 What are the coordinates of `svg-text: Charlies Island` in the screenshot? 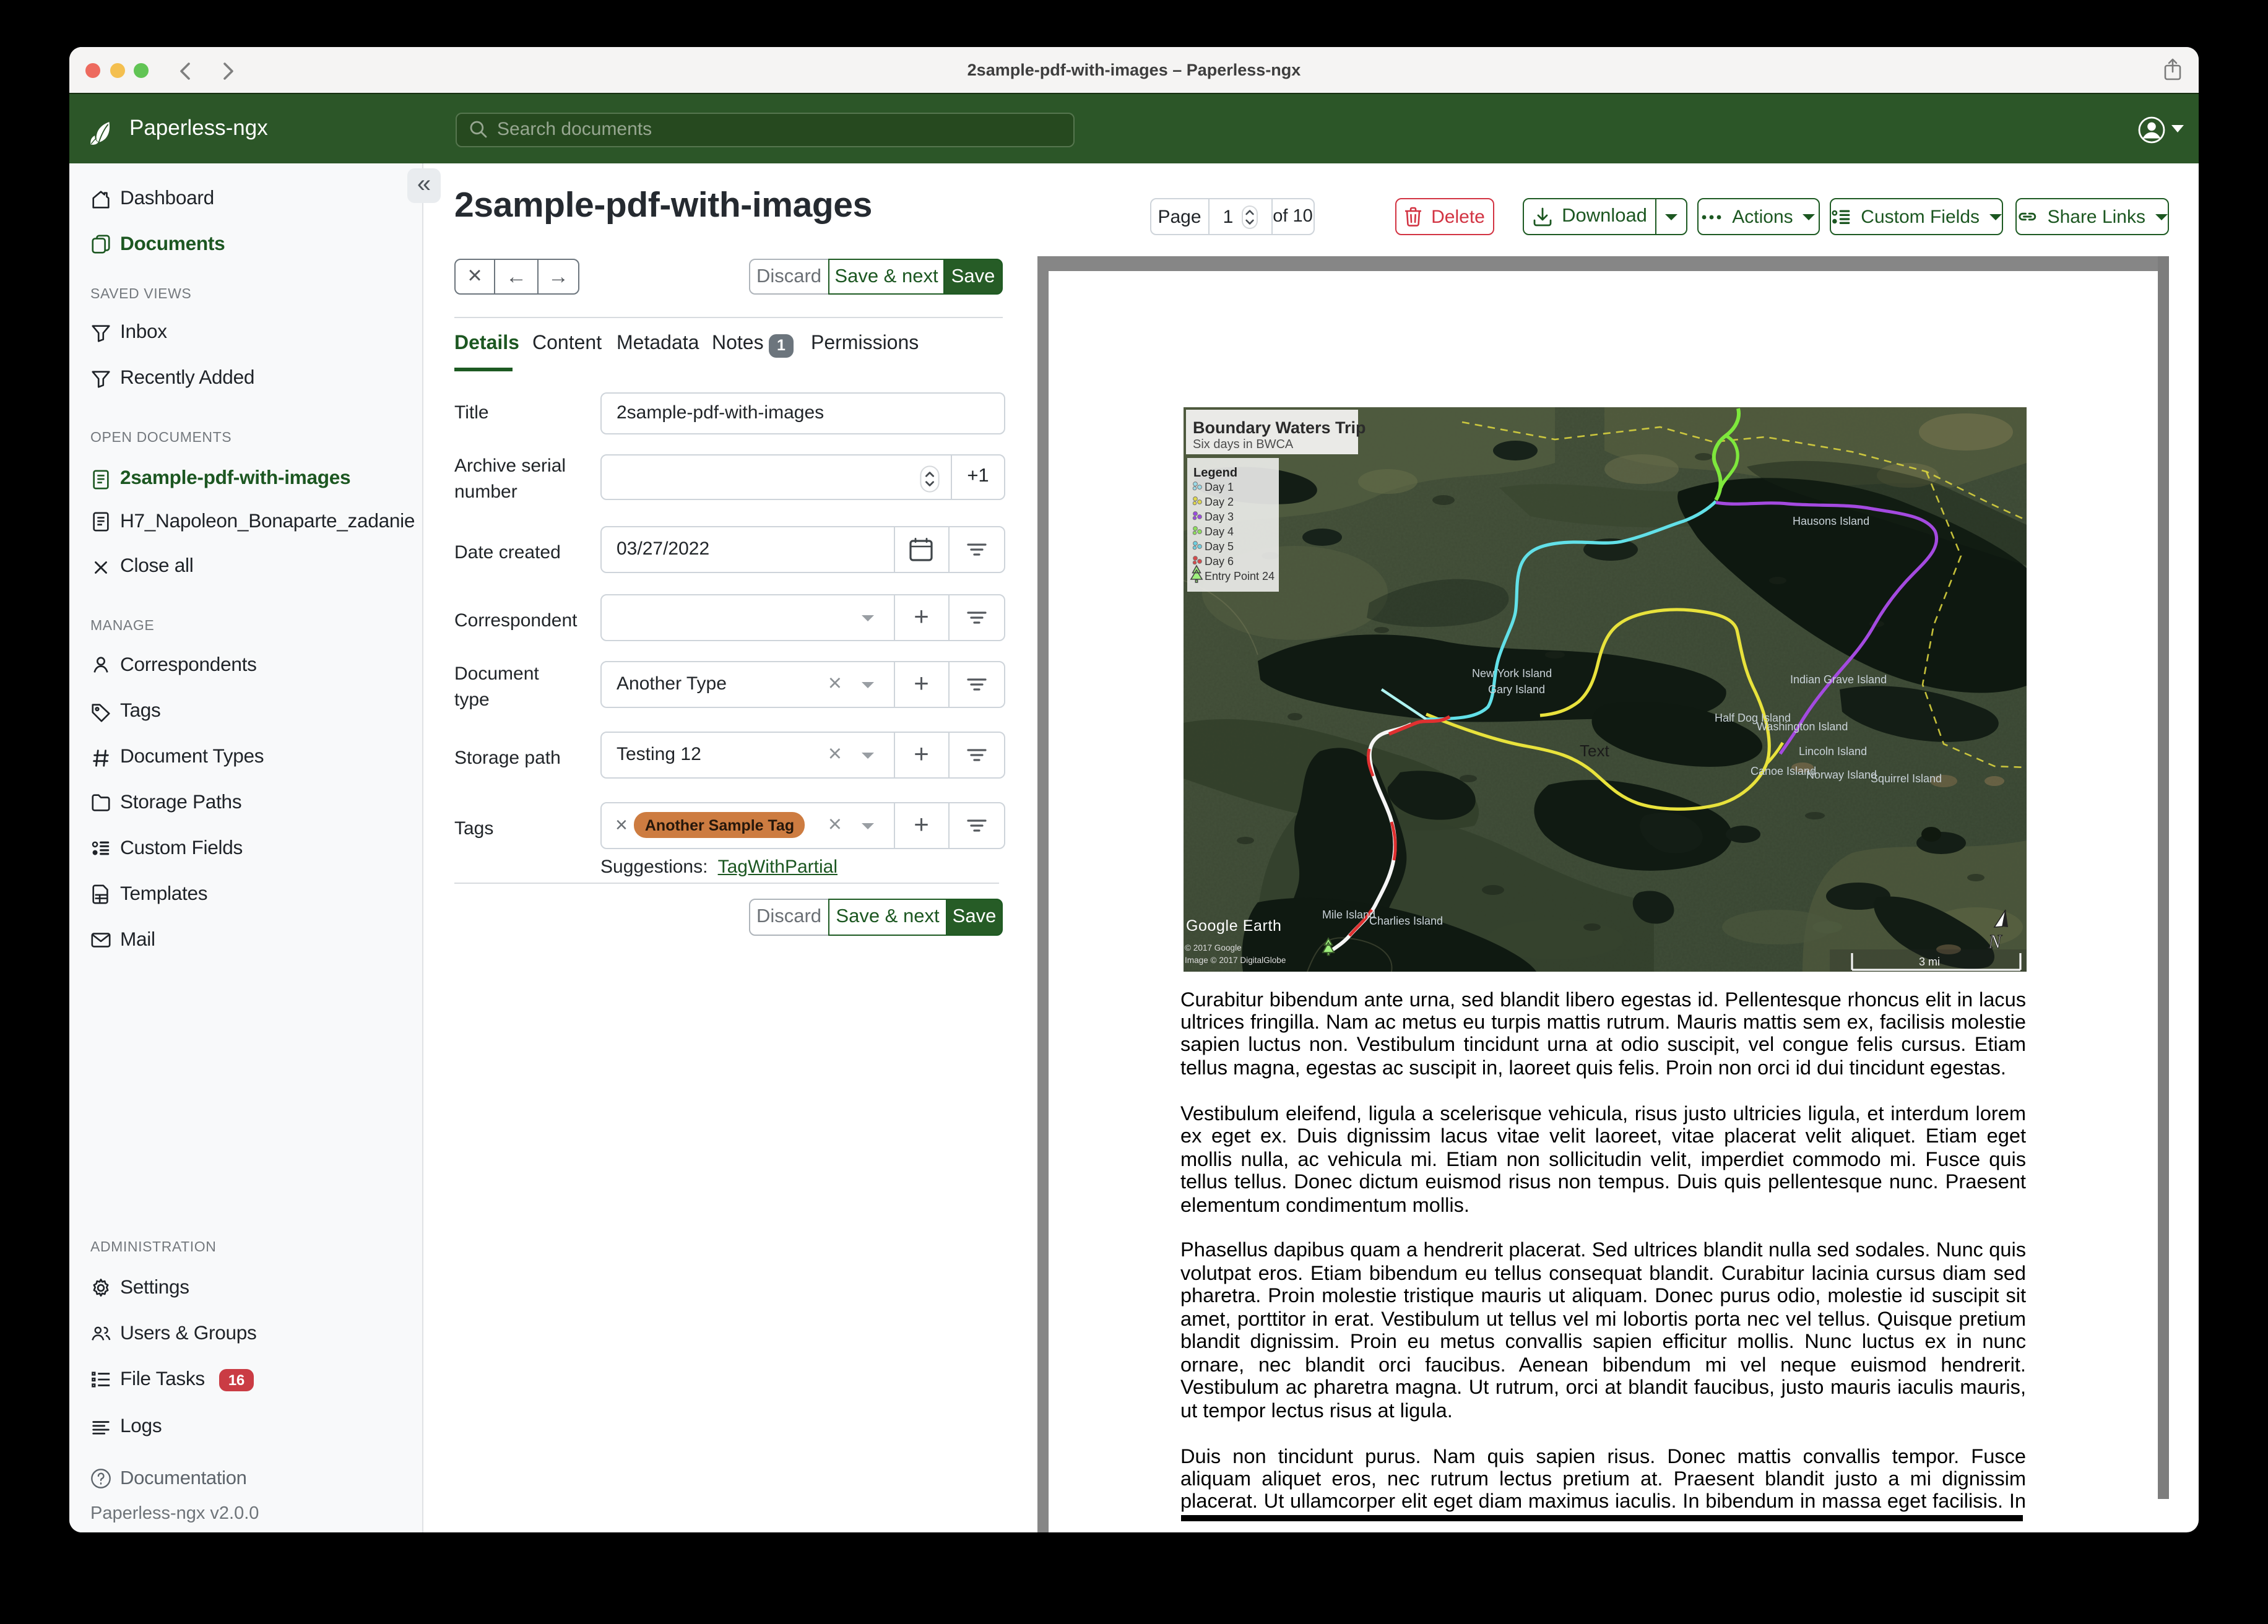 It's located at (1405, 921).